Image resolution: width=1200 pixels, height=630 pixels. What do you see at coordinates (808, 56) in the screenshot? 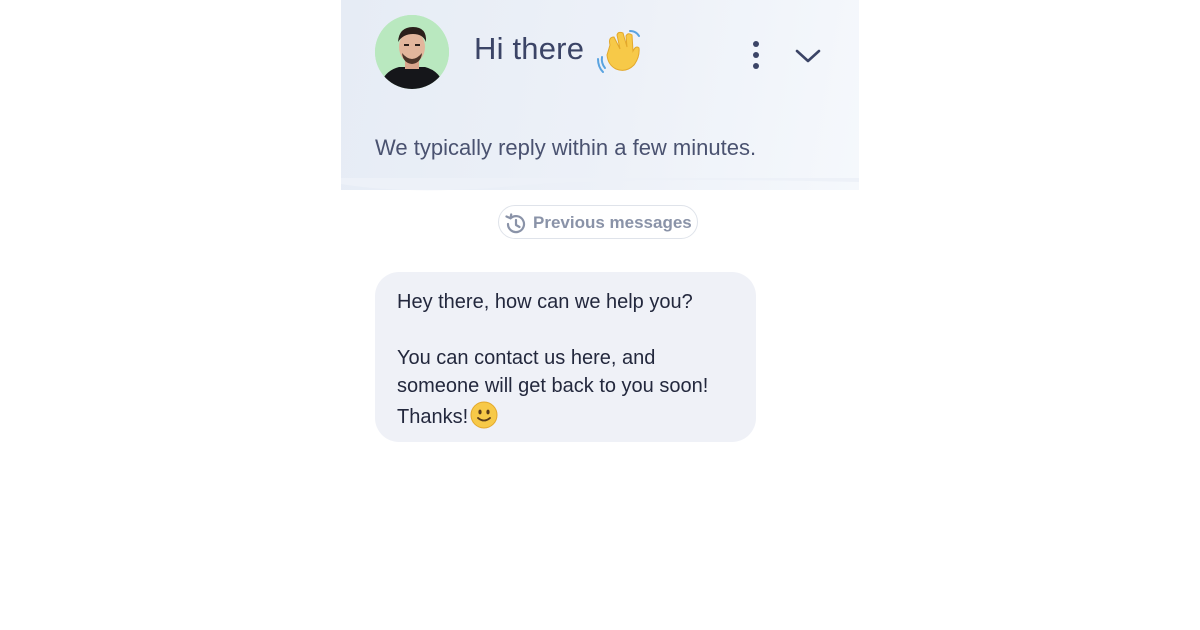
I see `chevron-down-icon` at bounding box center [808, 56].